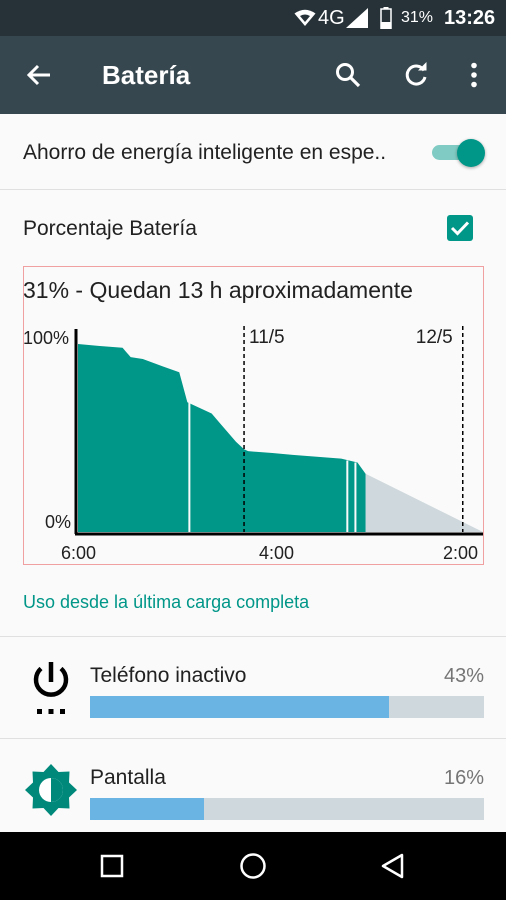 This screenshot has height=900, width=506. I want to click on usage-percent: 16%, so click(463, 778).